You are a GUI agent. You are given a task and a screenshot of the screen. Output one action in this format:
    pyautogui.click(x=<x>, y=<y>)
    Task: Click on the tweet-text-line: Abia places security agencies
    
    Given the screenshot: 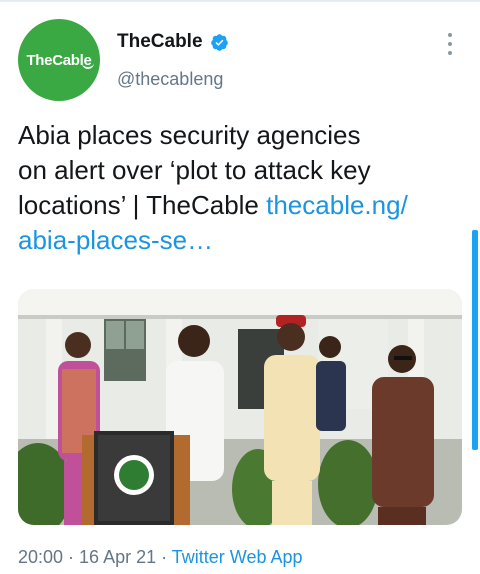 What is the action you would take?
    pyautogui.click(x=189, y=135)
    